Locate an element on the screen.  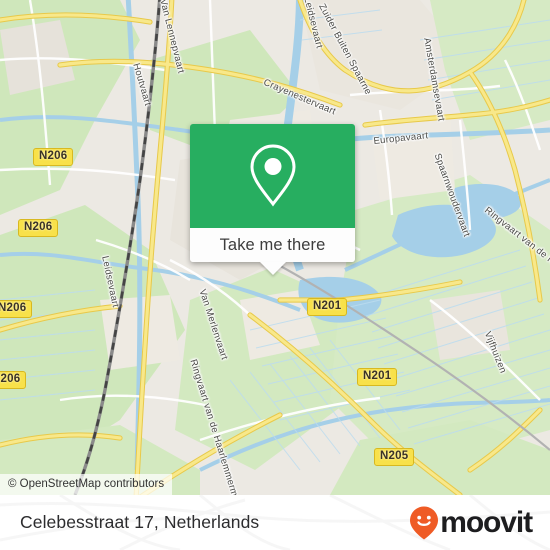
moovit-wordmark: moovit is located at coordinates (486, 522).